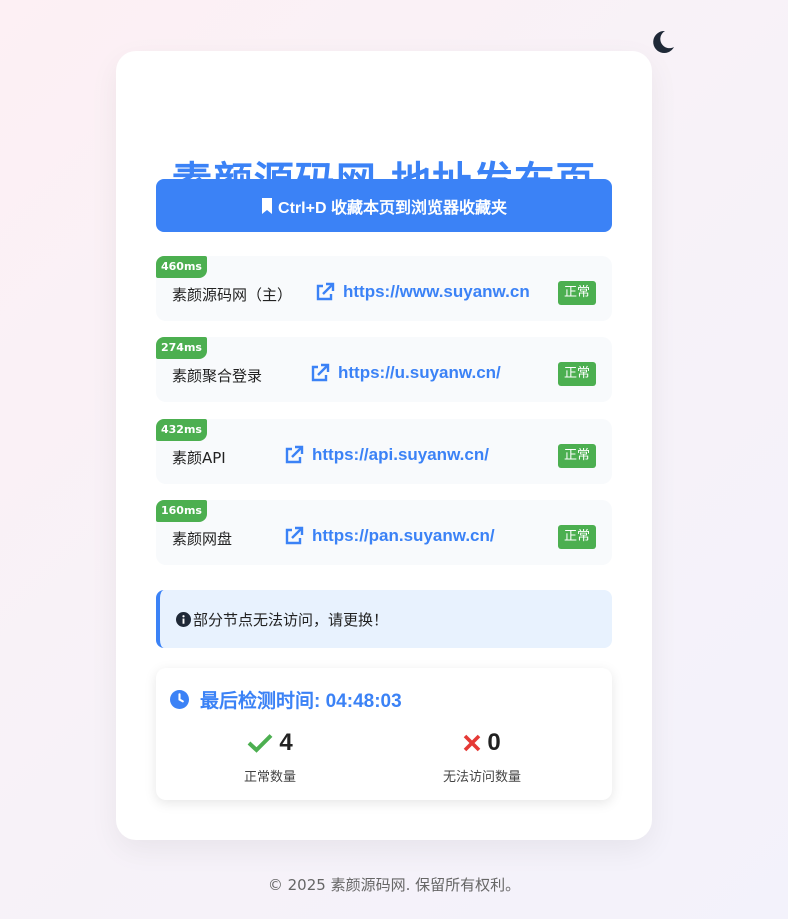 This screenshot has width=788, height=919. I want to click on bookmark-icon, so click(267, 205).